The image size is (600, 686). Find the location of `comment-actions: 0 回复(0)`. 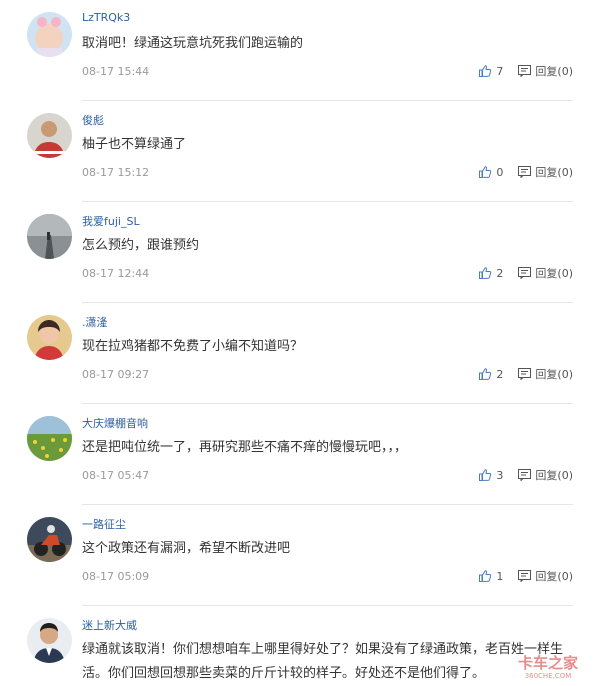

comment-actions: 0 回复(0) is located at coordinates (525, 172).